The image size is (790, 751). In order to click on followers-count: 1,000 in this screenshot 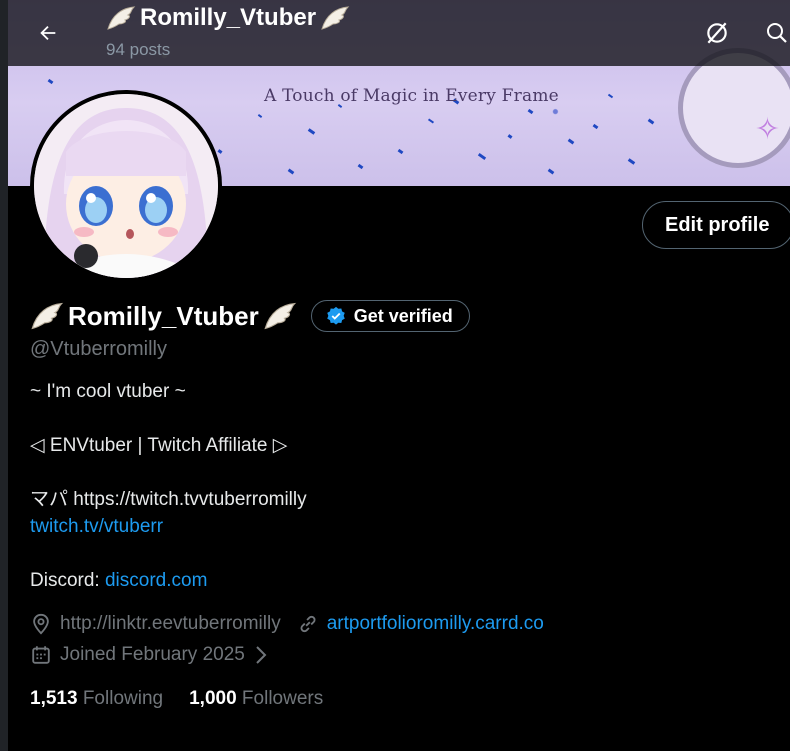, I will do `click(213, 698)`.